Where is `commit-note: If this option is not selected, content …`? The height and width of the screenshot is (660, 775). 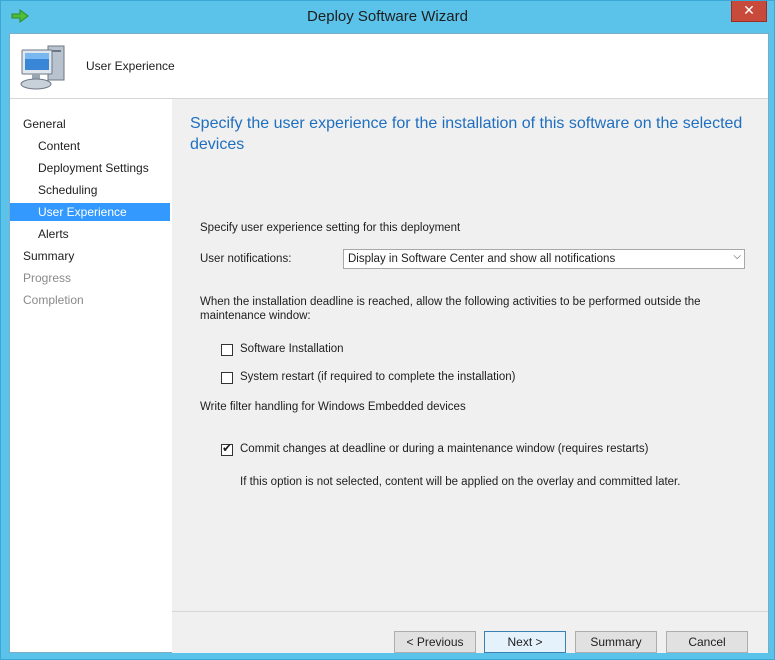 commit-note: If this option is not selected, content … is located at coordinates (460, 482).